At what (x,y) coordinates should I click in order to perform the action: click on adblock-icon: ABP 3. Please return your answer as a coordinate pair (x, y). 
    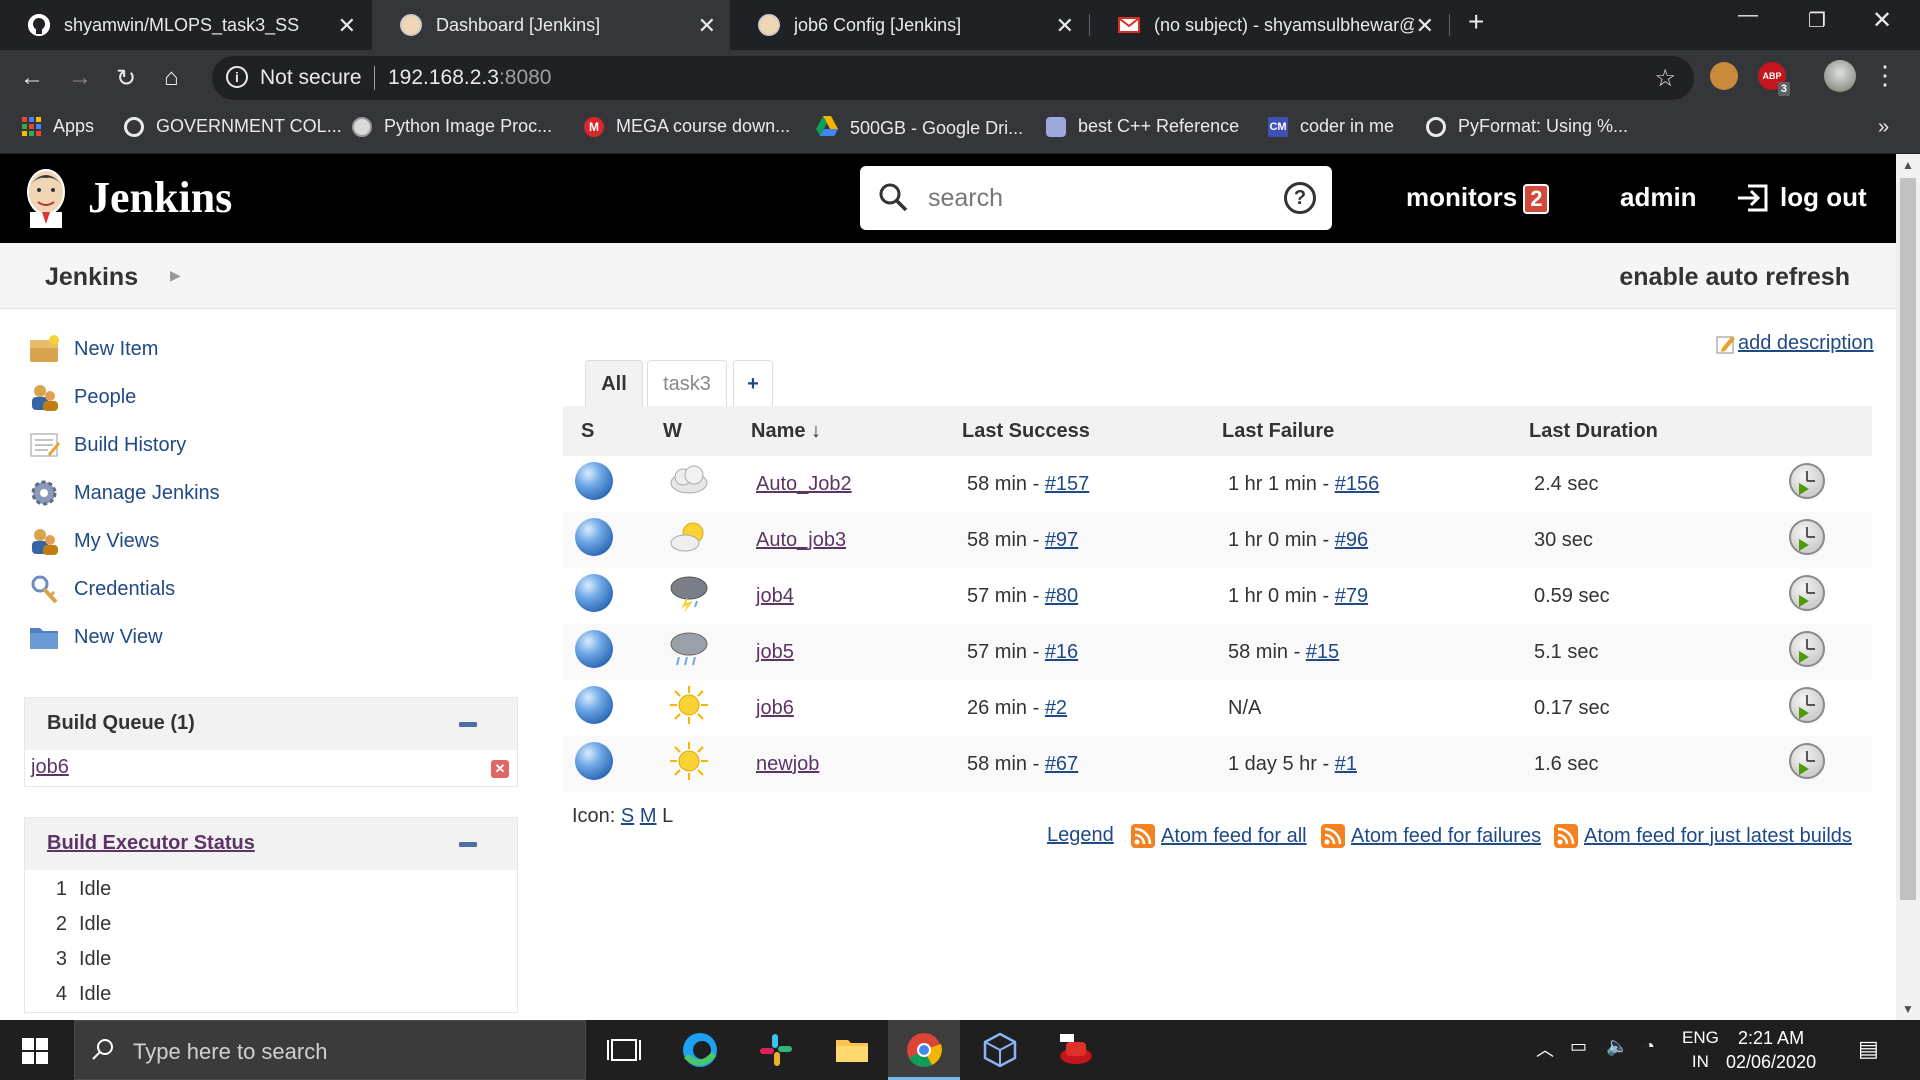
    Looking at the image, I should click on (1774, 79).